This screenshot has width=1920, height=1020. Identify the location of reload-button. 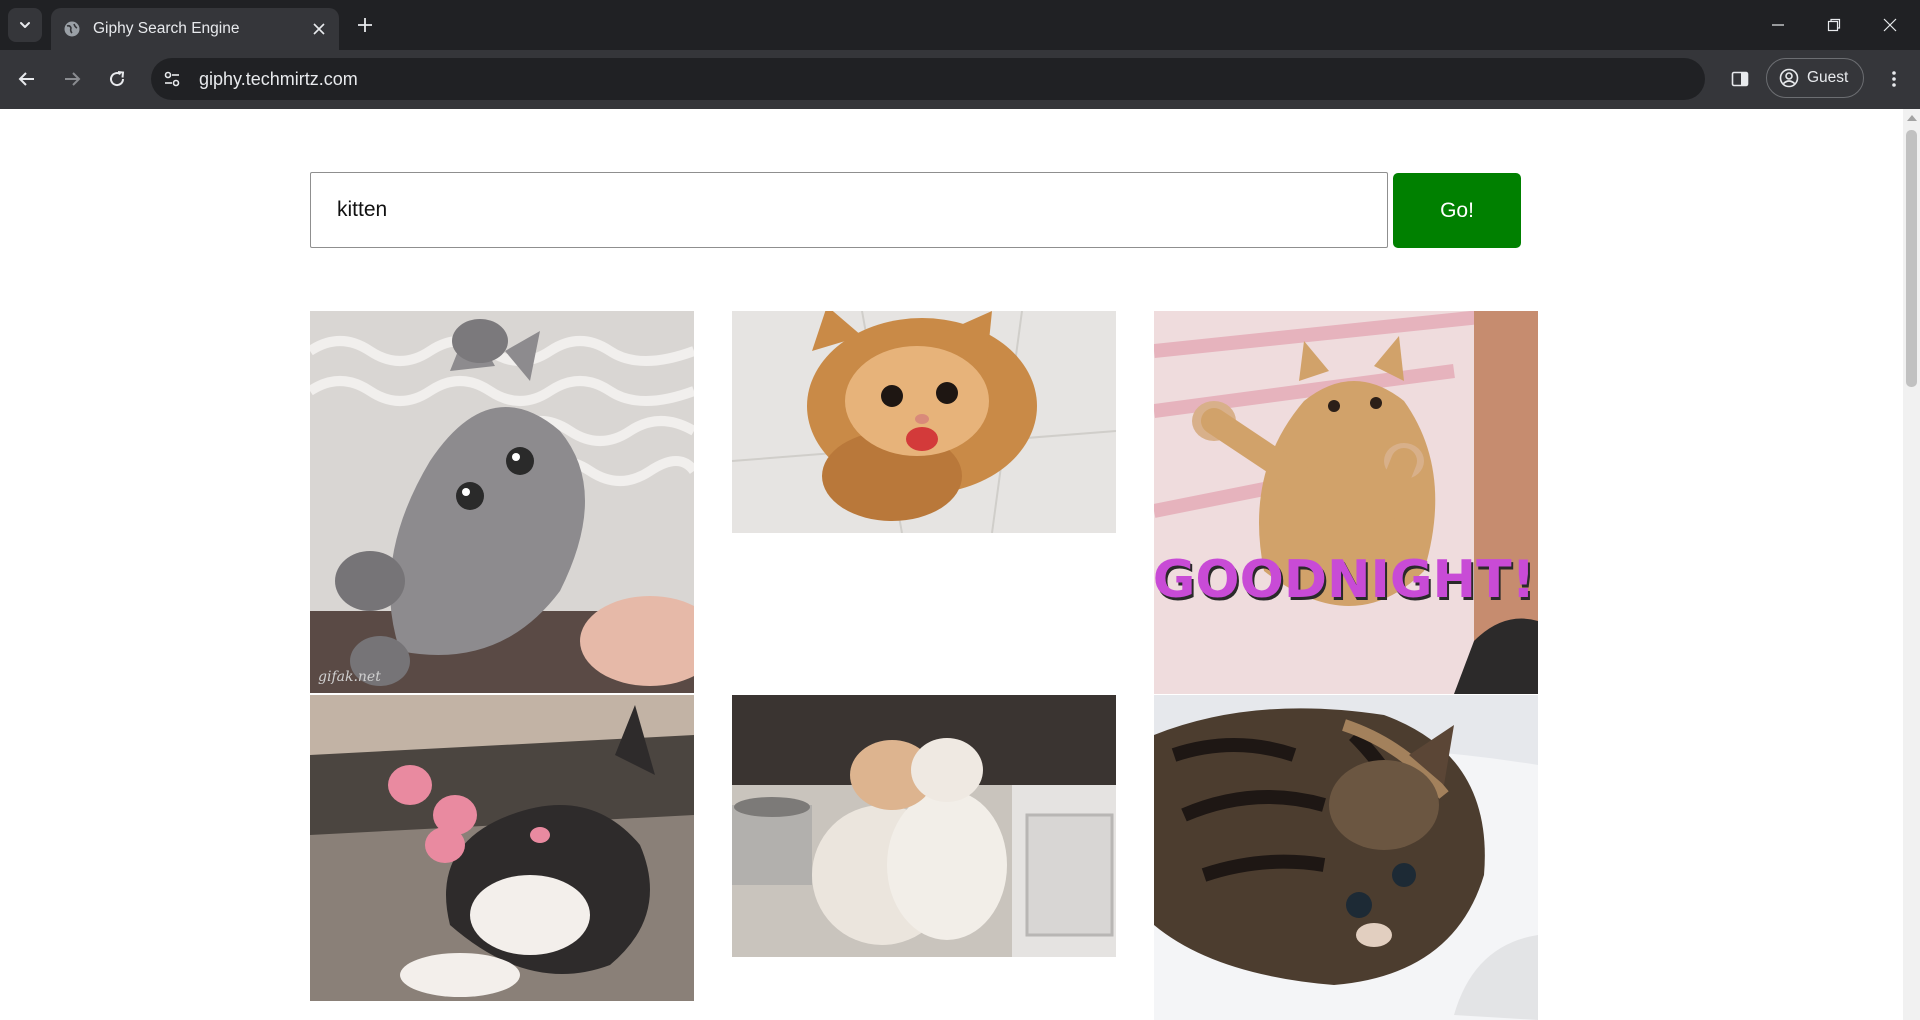
(117, 79).